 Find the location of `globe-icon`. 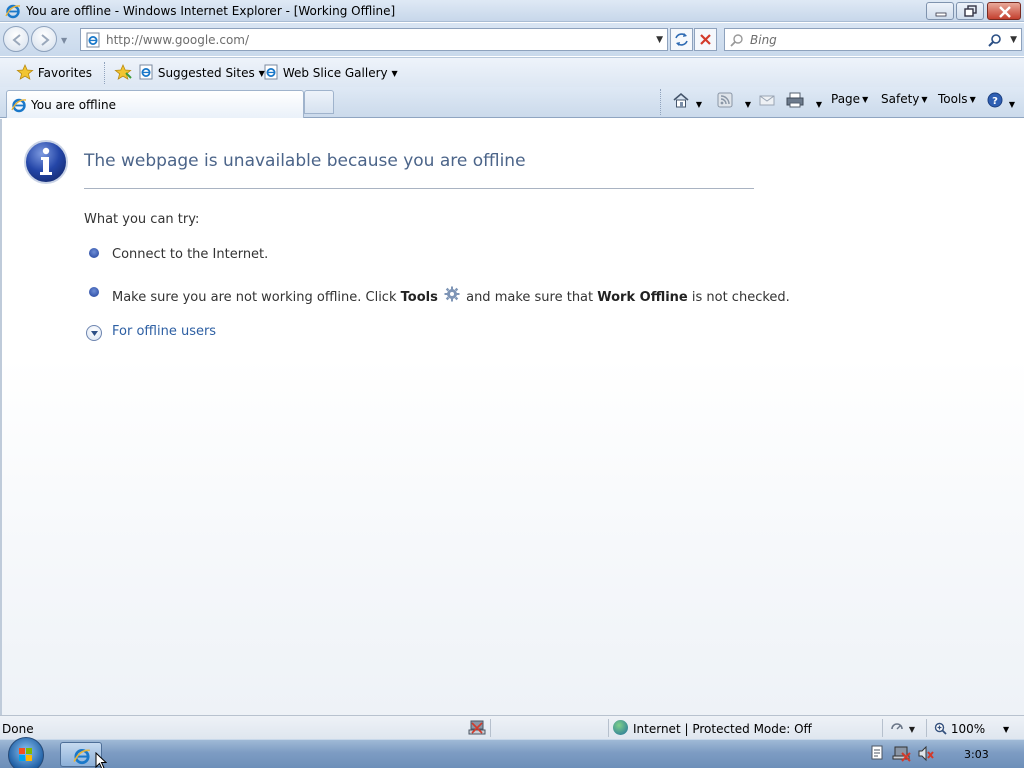

globe-icon is located at coordinates (620, 727).